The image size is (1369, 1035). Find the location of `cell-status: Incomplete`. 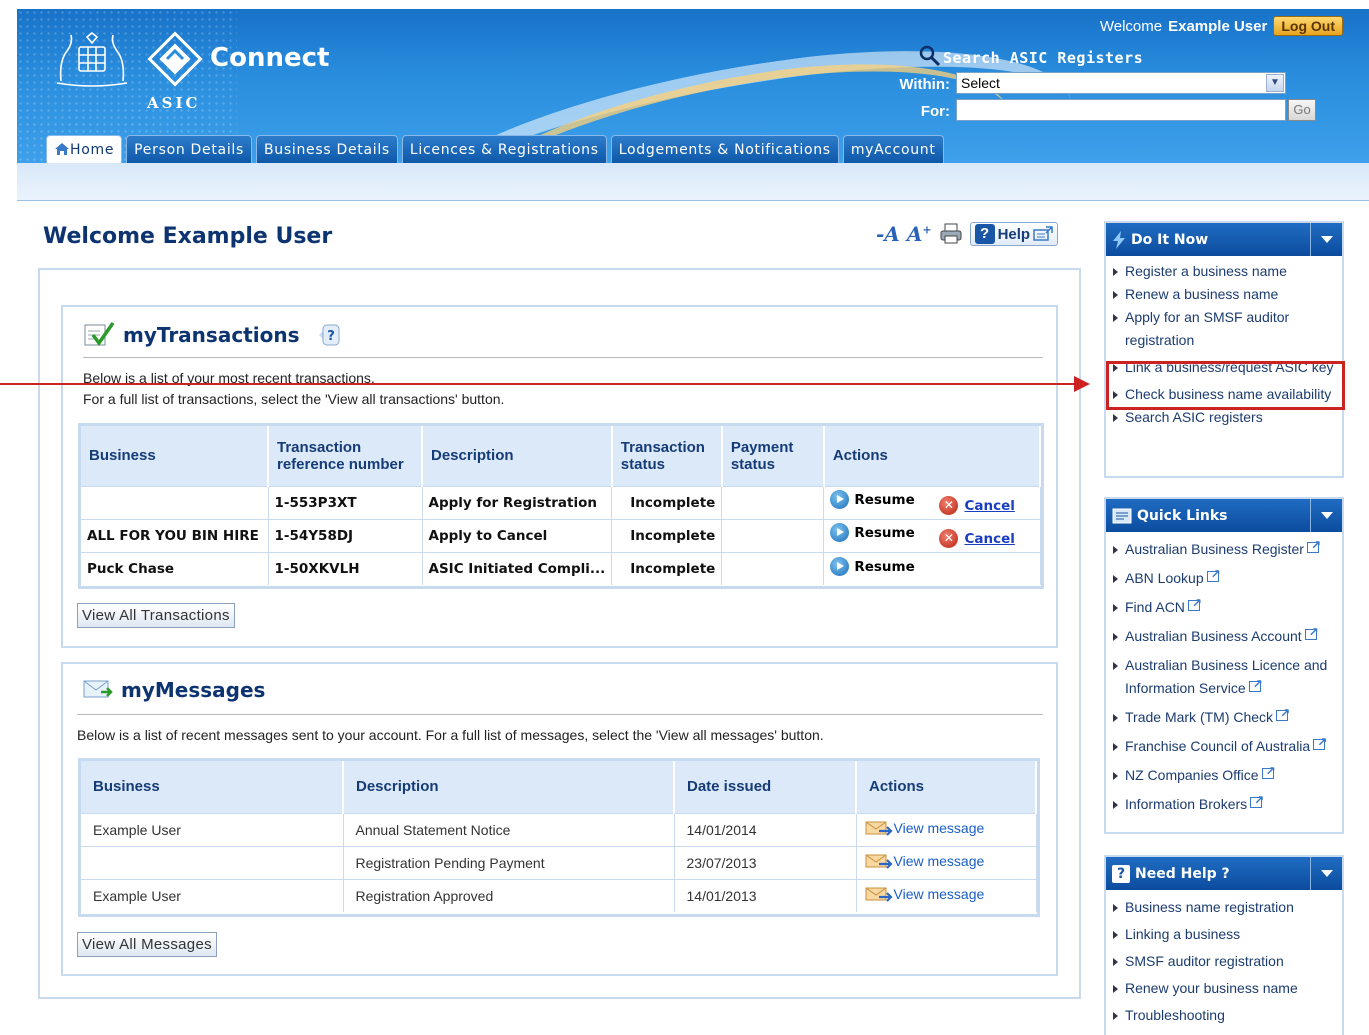

cell-status: Incomplete is located at coordinates (667, 502).